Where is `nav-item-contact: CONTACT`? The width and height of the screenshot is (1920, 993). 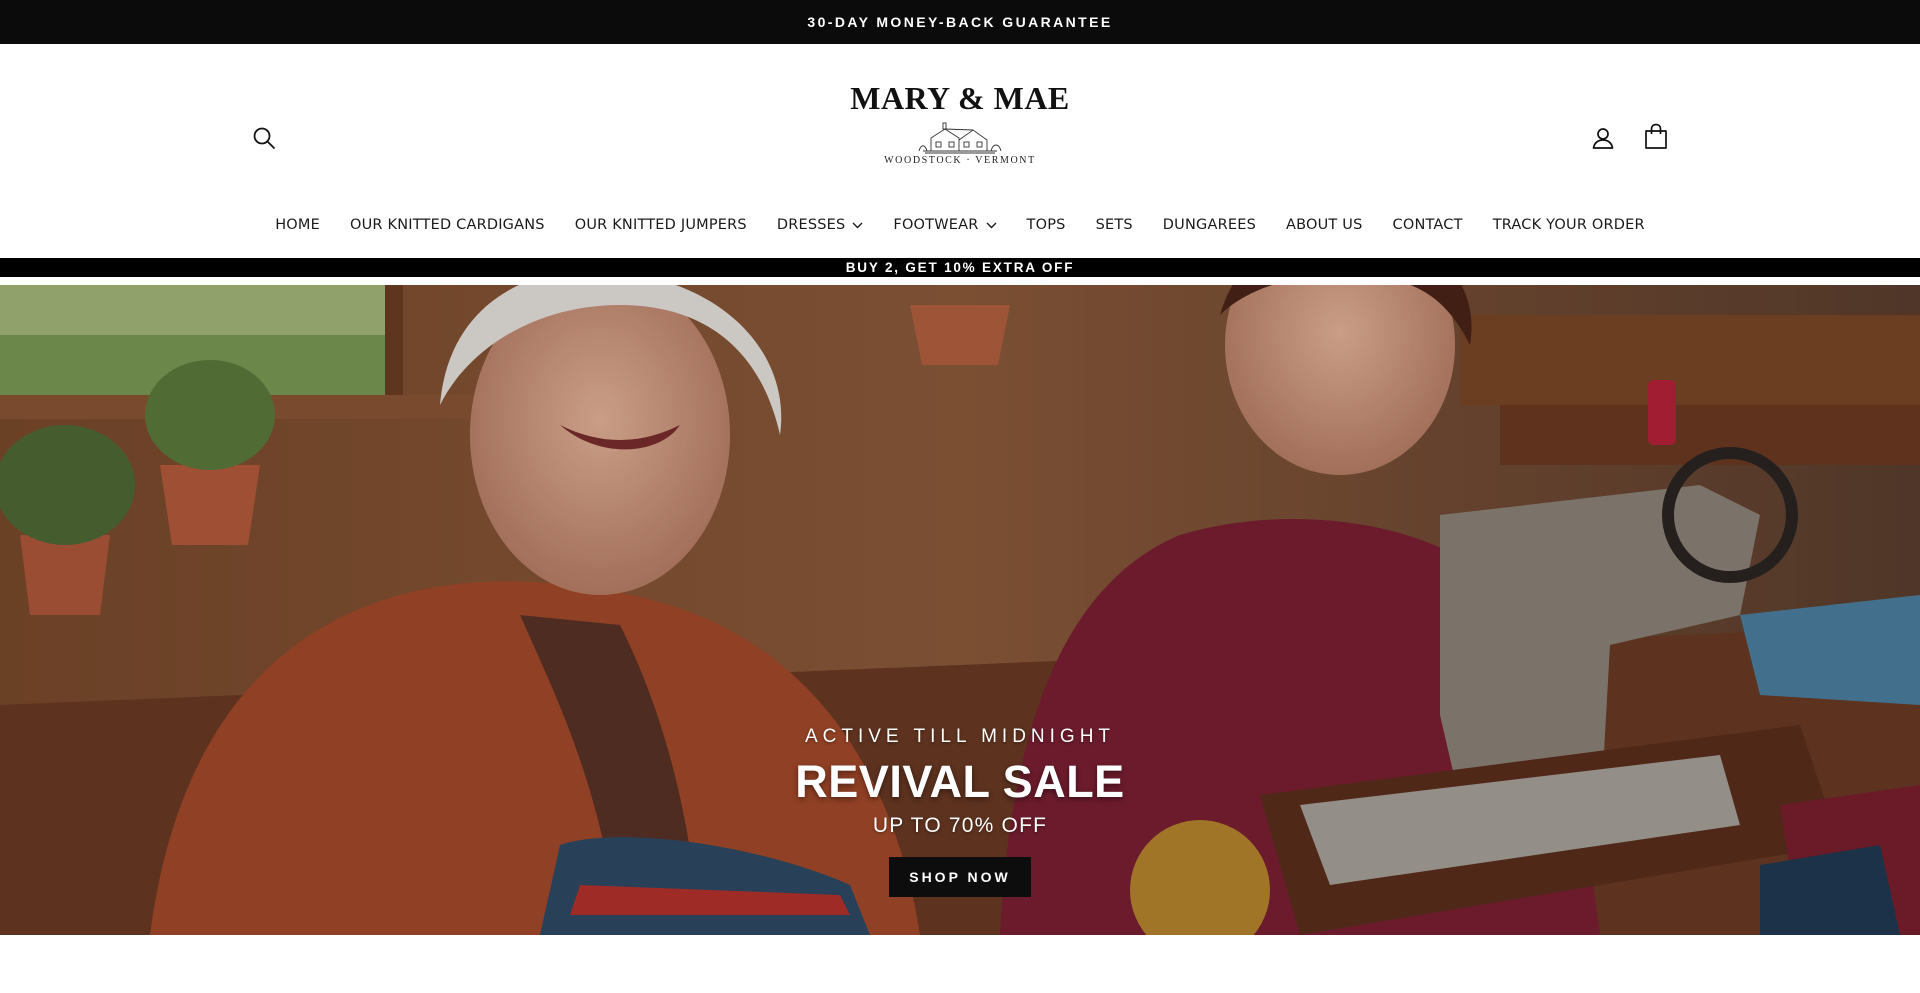
nav-item-contact: CONTACT is located at coordinates (1428, 225).